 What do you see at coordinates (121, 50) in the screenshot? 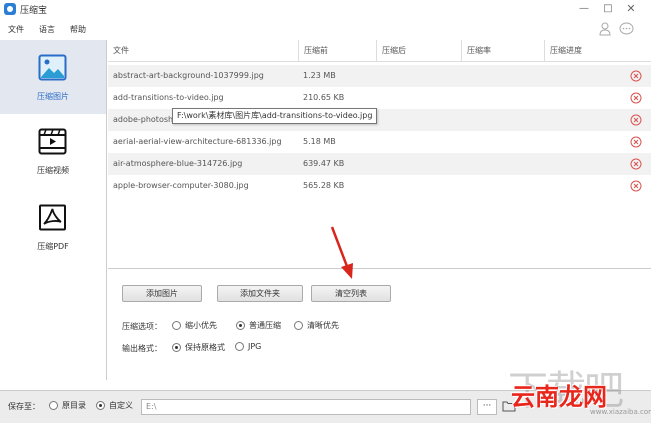
I see `column-header-file: 文件` at bounding box center [121, 50].